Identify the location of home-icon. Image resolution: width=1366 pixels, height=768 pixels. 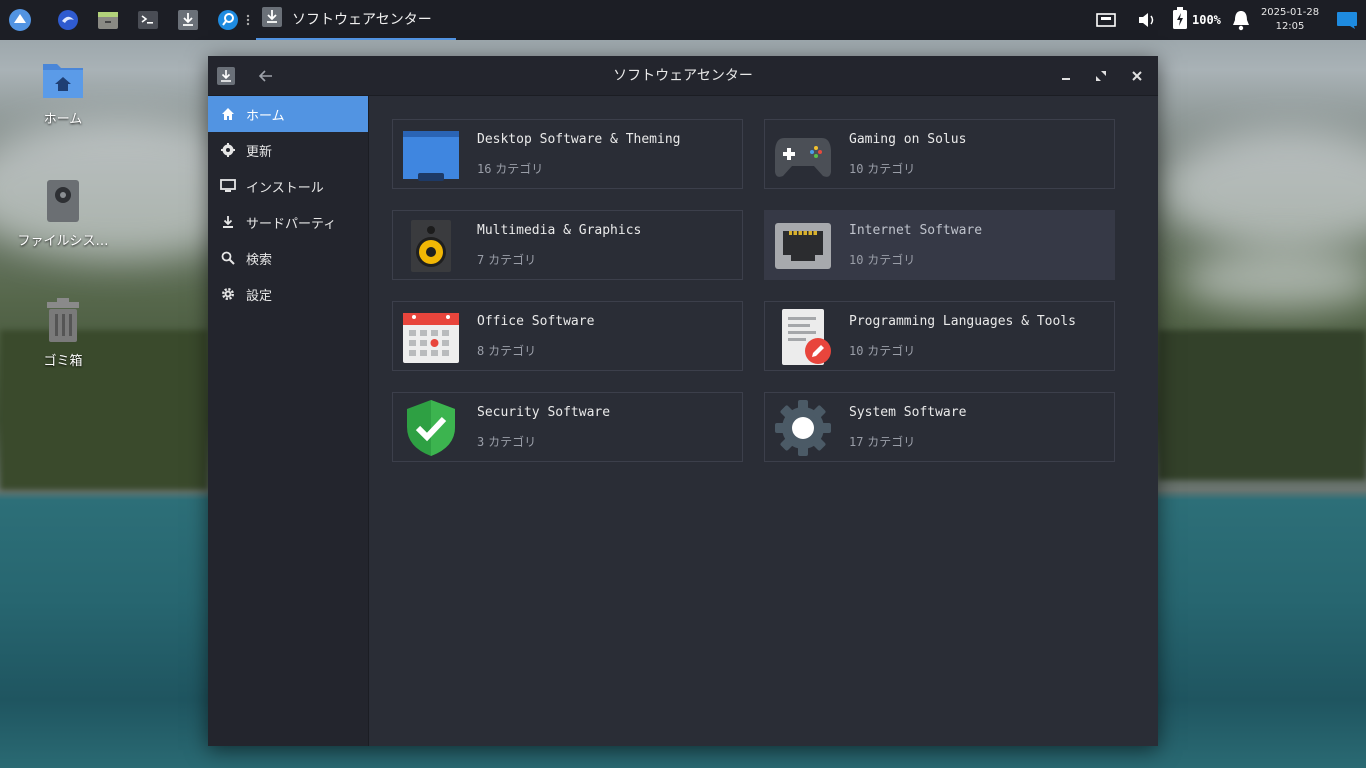
(228, 114).